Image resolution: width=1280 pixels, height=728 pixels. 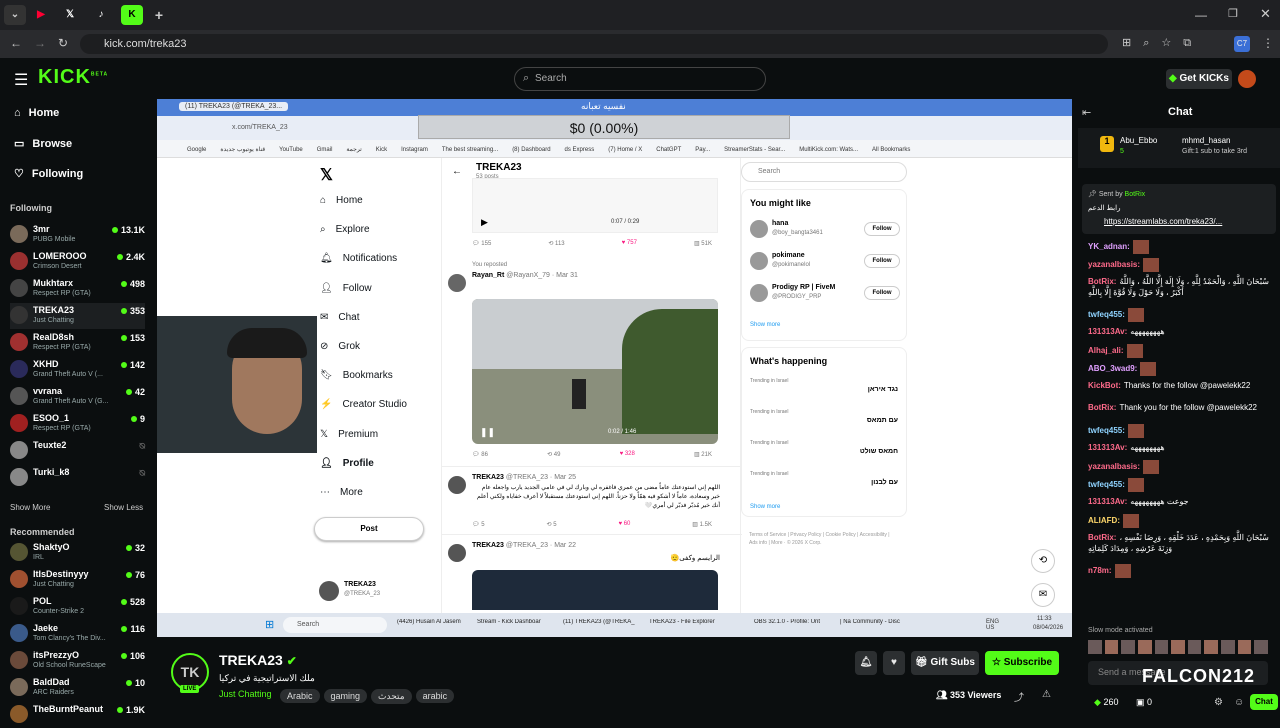 What do you see at coordinates (1046, 694) in the screenshot?
I see `report-icon: ⚠` at bounding box center [1046, 694].